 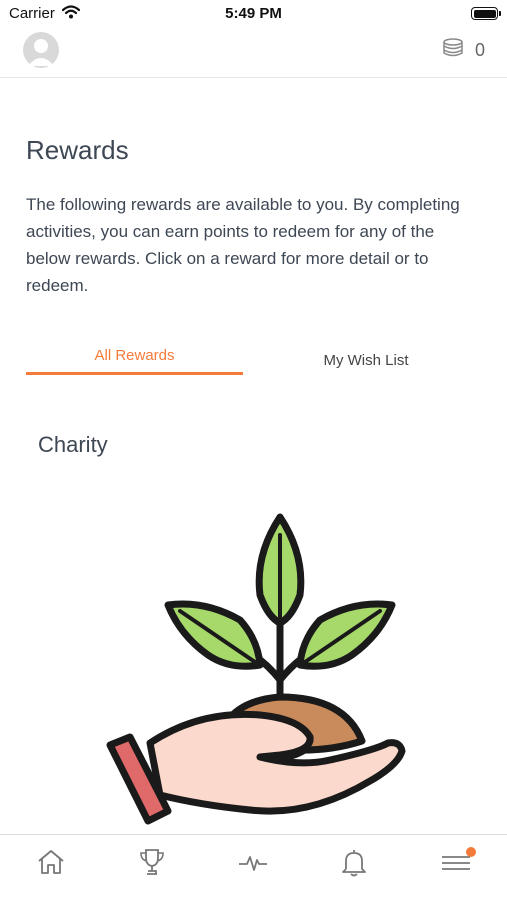 I want to click on points-indicator: 0, so click(x=463, y=50).